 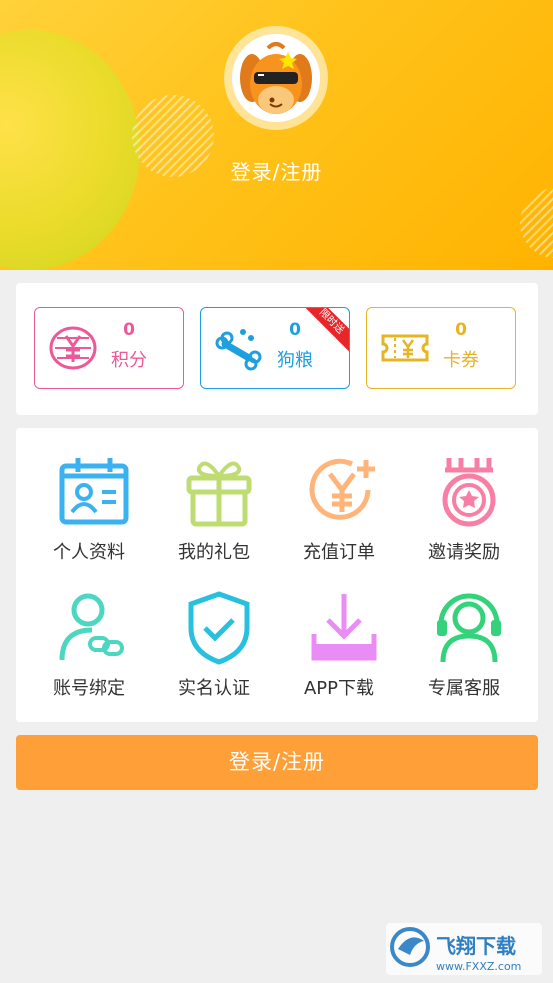 I want to click on menu-item-account-bind: 账号绑定, so click(x=89, y=633).